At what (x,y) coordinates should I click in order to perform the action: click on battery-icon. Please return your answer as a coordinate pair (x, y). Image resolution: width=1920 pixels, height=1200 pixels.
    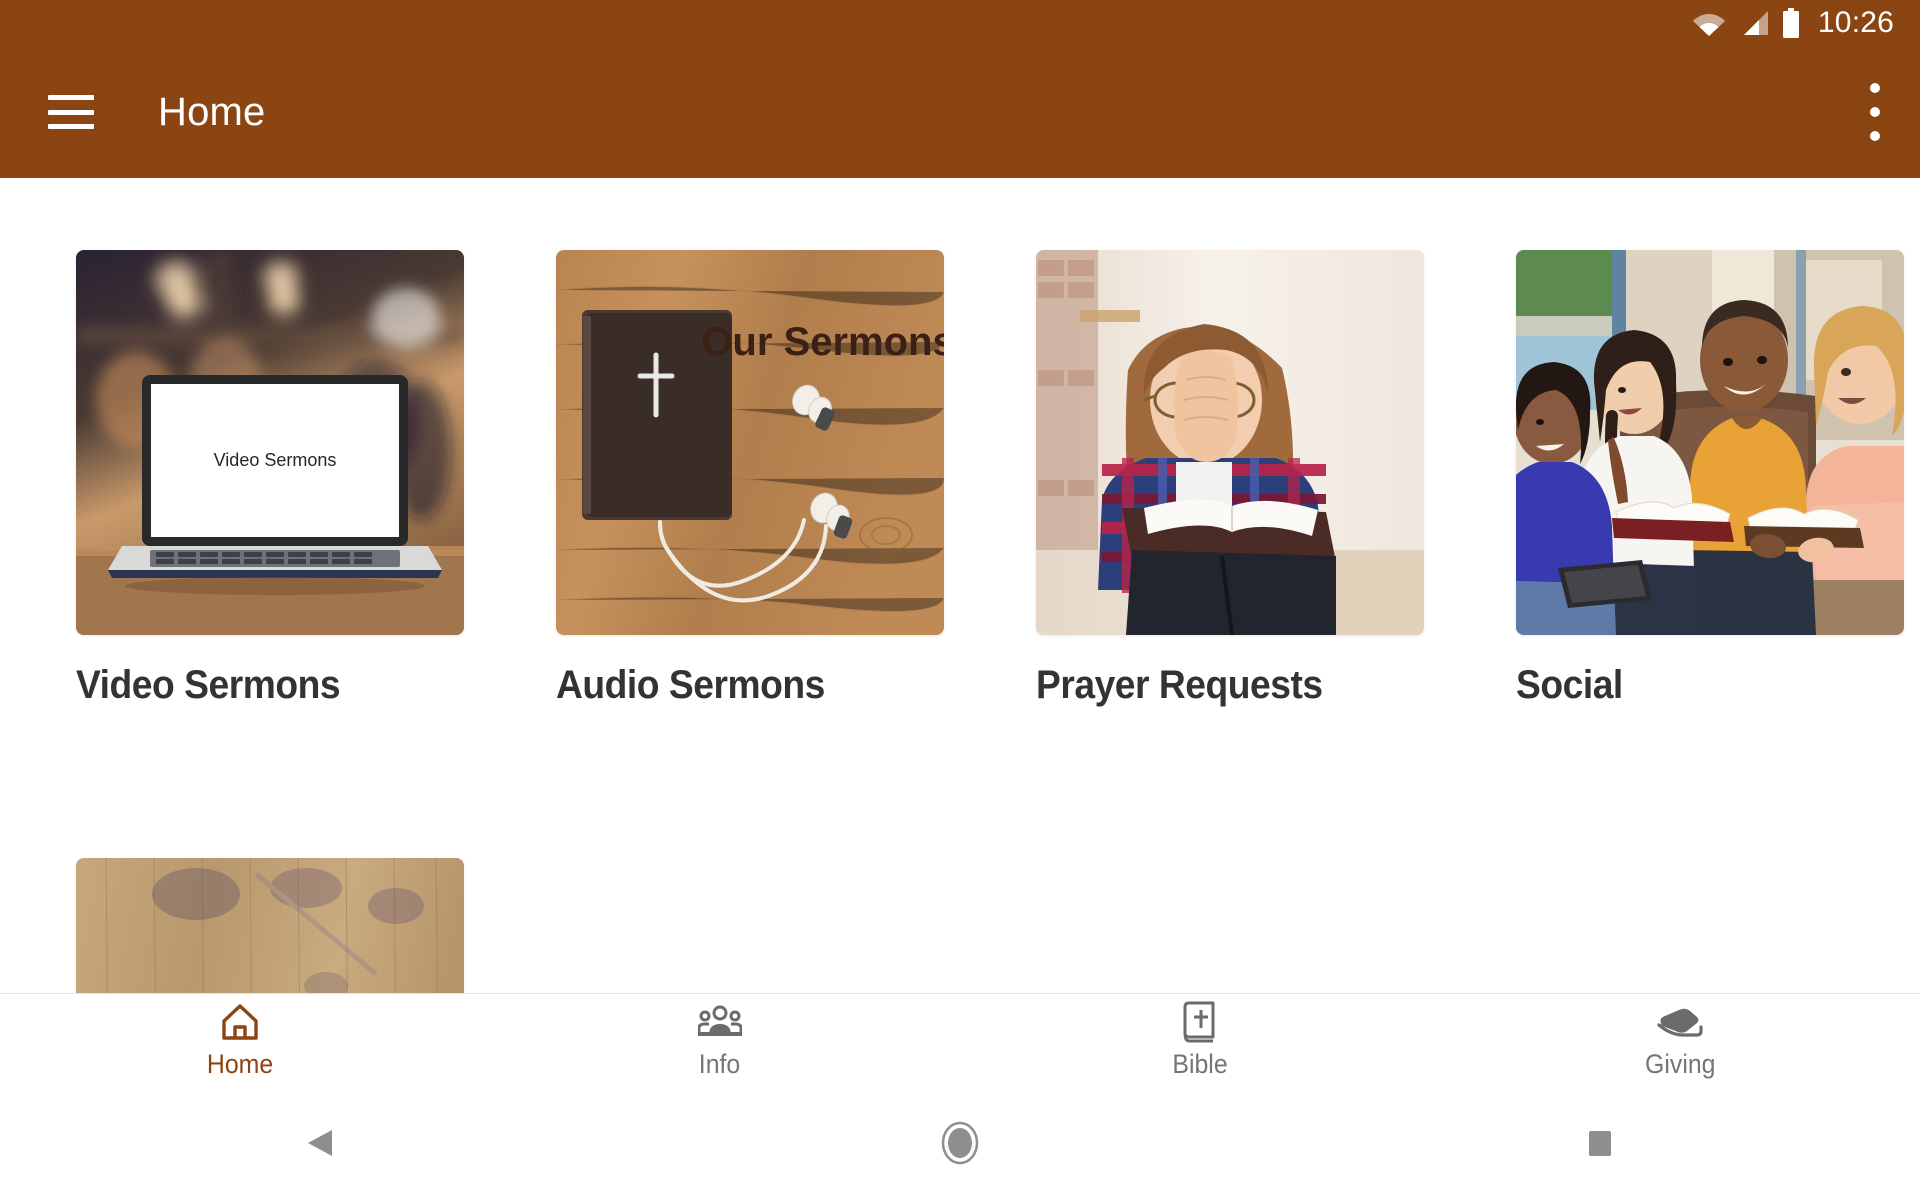
    Looking at the image, I should click on (1791, 23).